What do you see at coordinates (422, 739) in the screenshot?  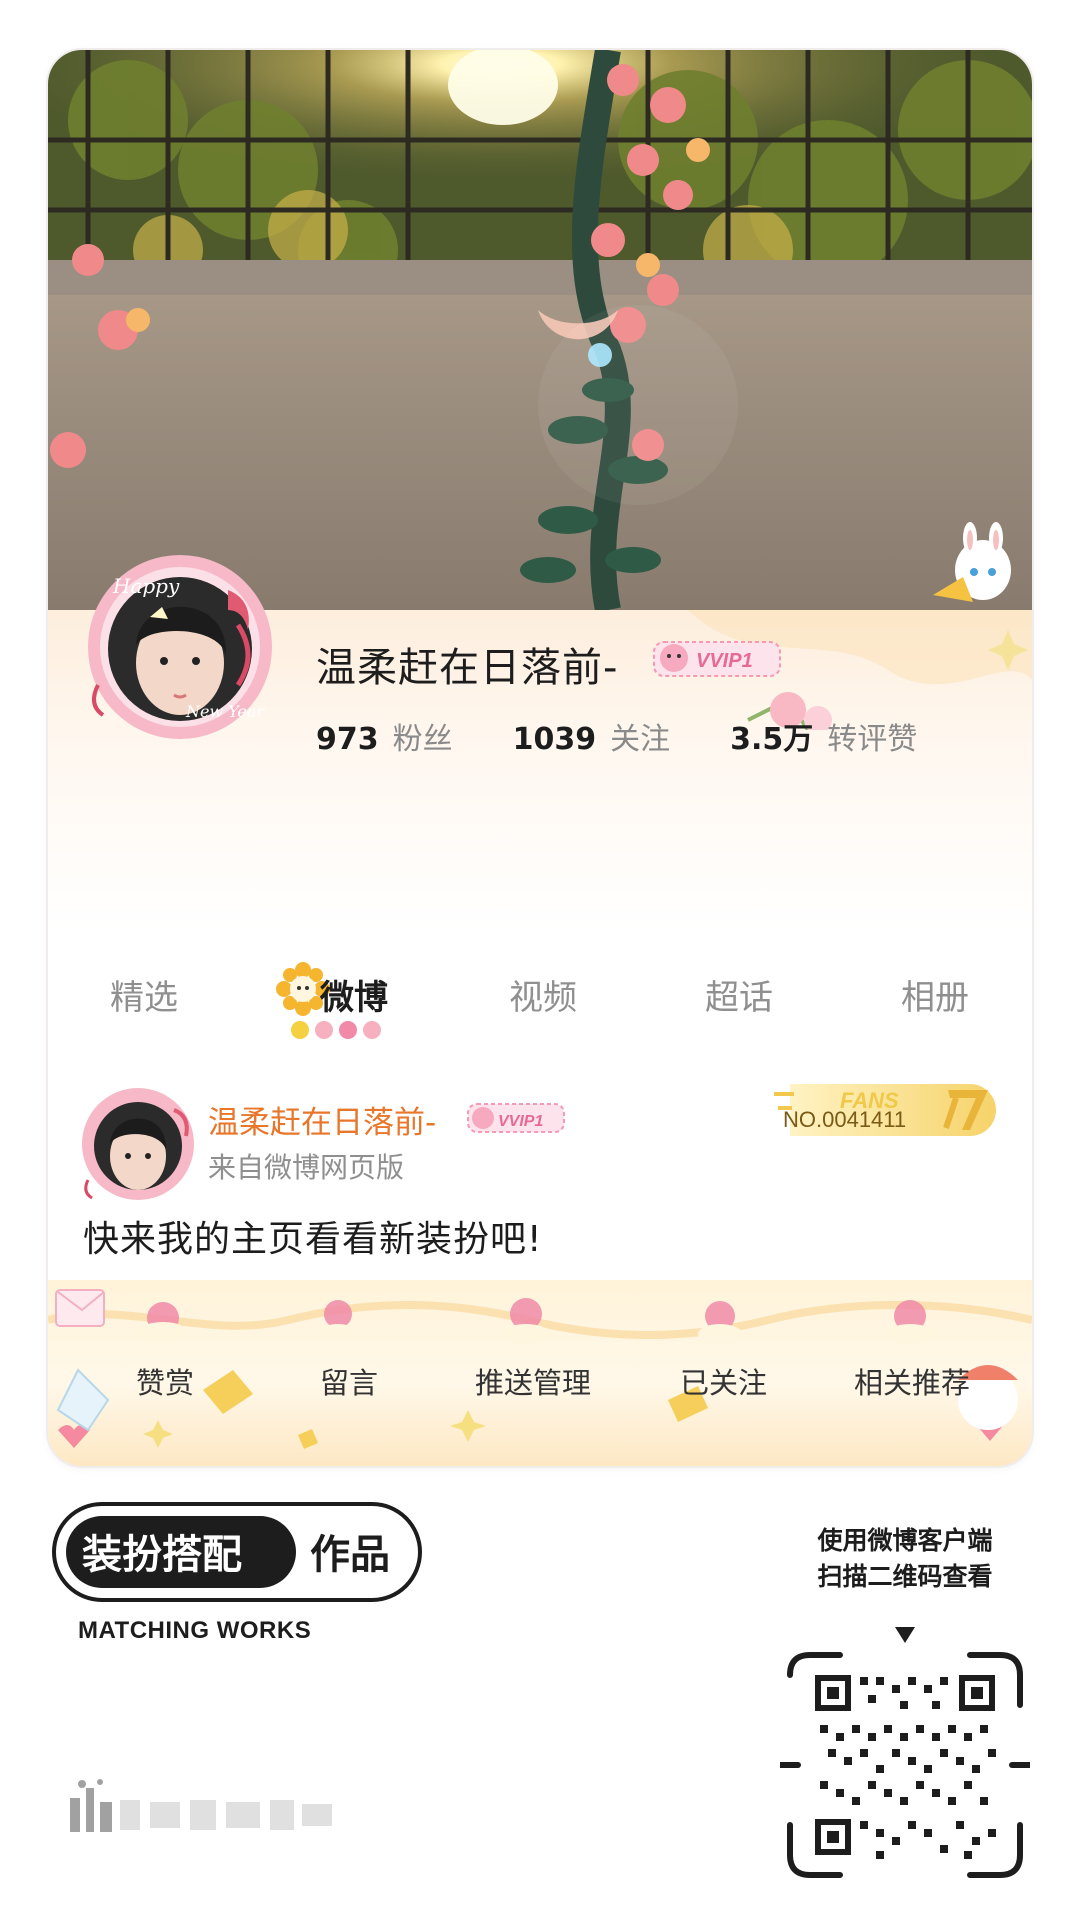 I see `stat-label: 粉丝` at bounding box center [422, 739].